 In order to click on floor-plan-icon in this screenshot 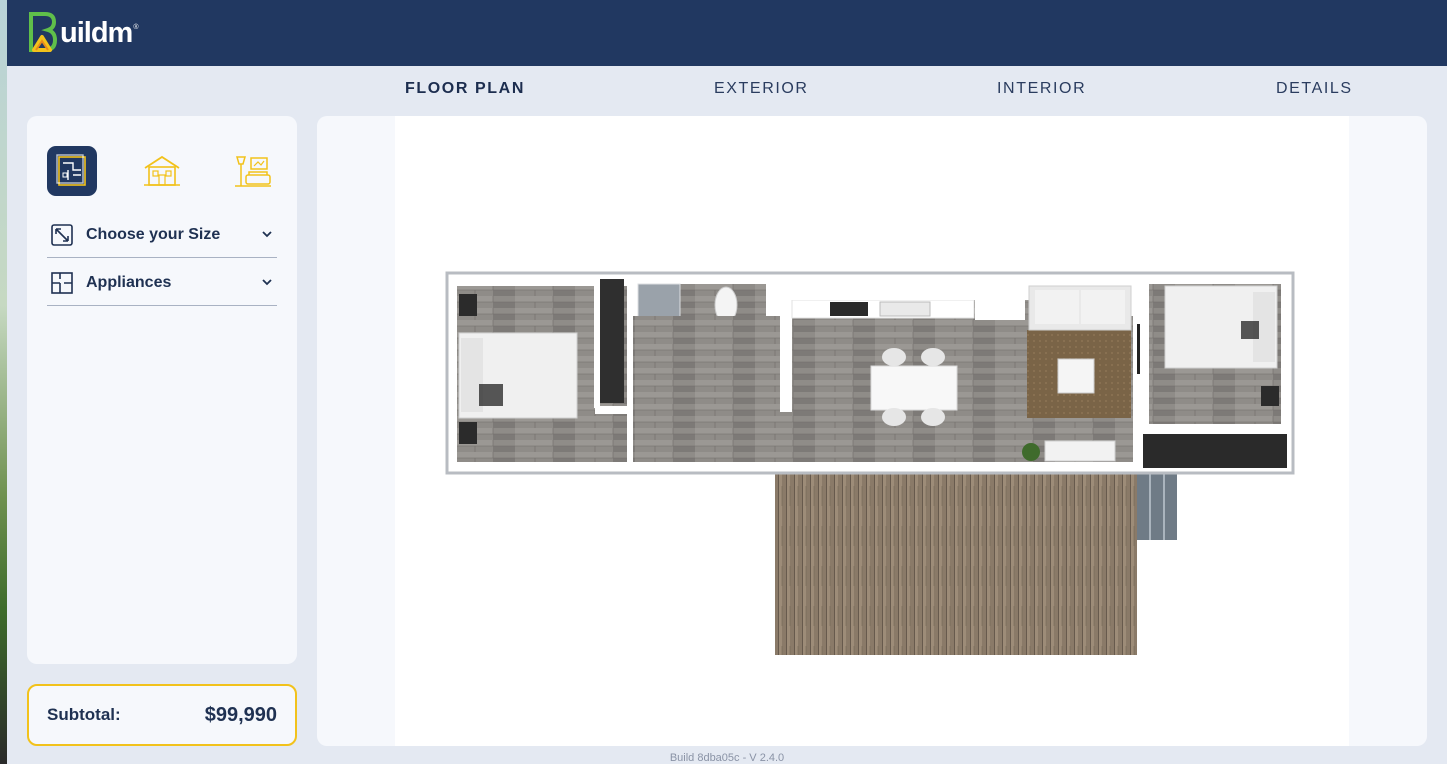, I will do `click(71, 170)`.